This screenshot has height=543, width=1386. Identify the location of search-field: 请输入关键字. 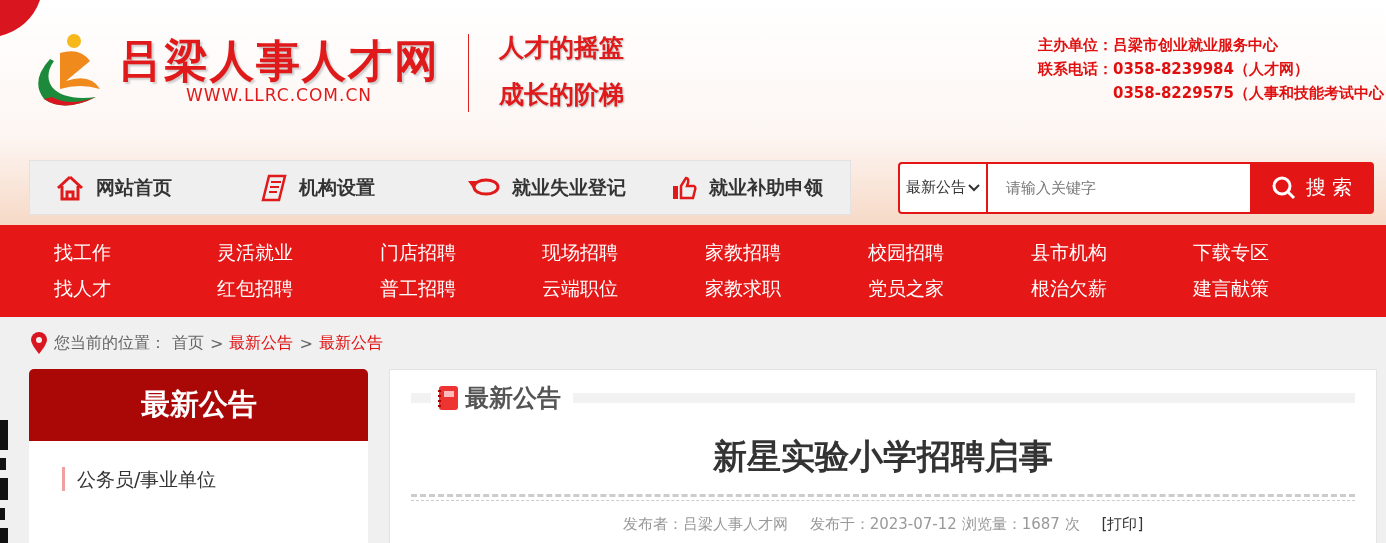
(1119, 187).